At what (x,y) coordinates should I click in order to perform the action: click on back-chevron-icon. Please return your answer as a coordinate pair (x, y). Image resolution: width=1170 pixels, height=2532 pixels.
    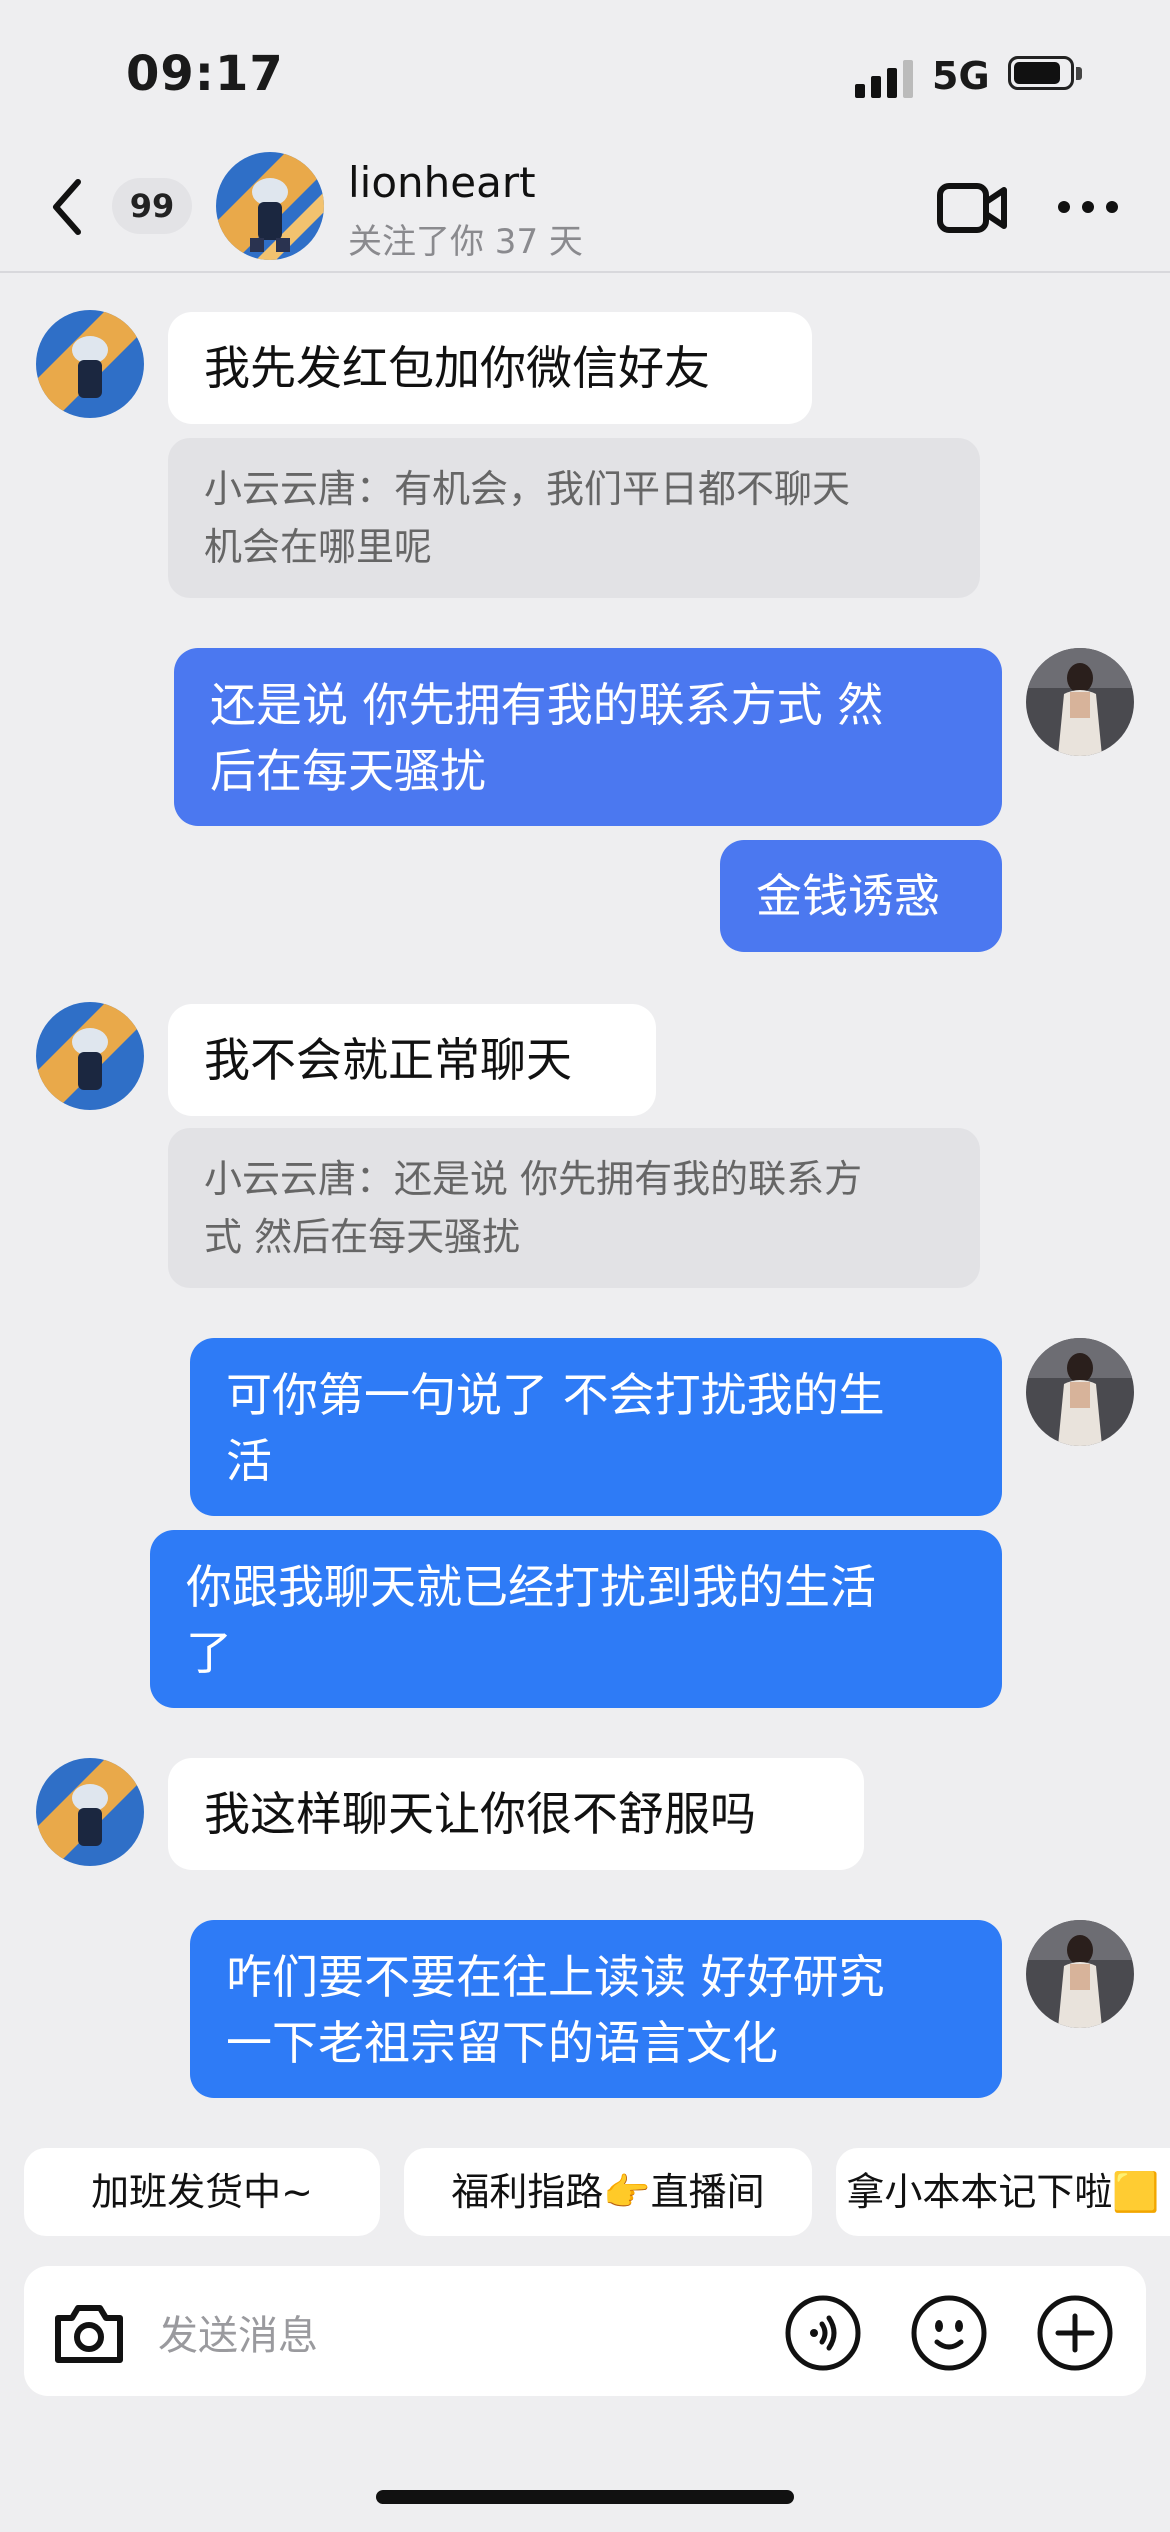
    Looking at the image, I should click on (67, 207).